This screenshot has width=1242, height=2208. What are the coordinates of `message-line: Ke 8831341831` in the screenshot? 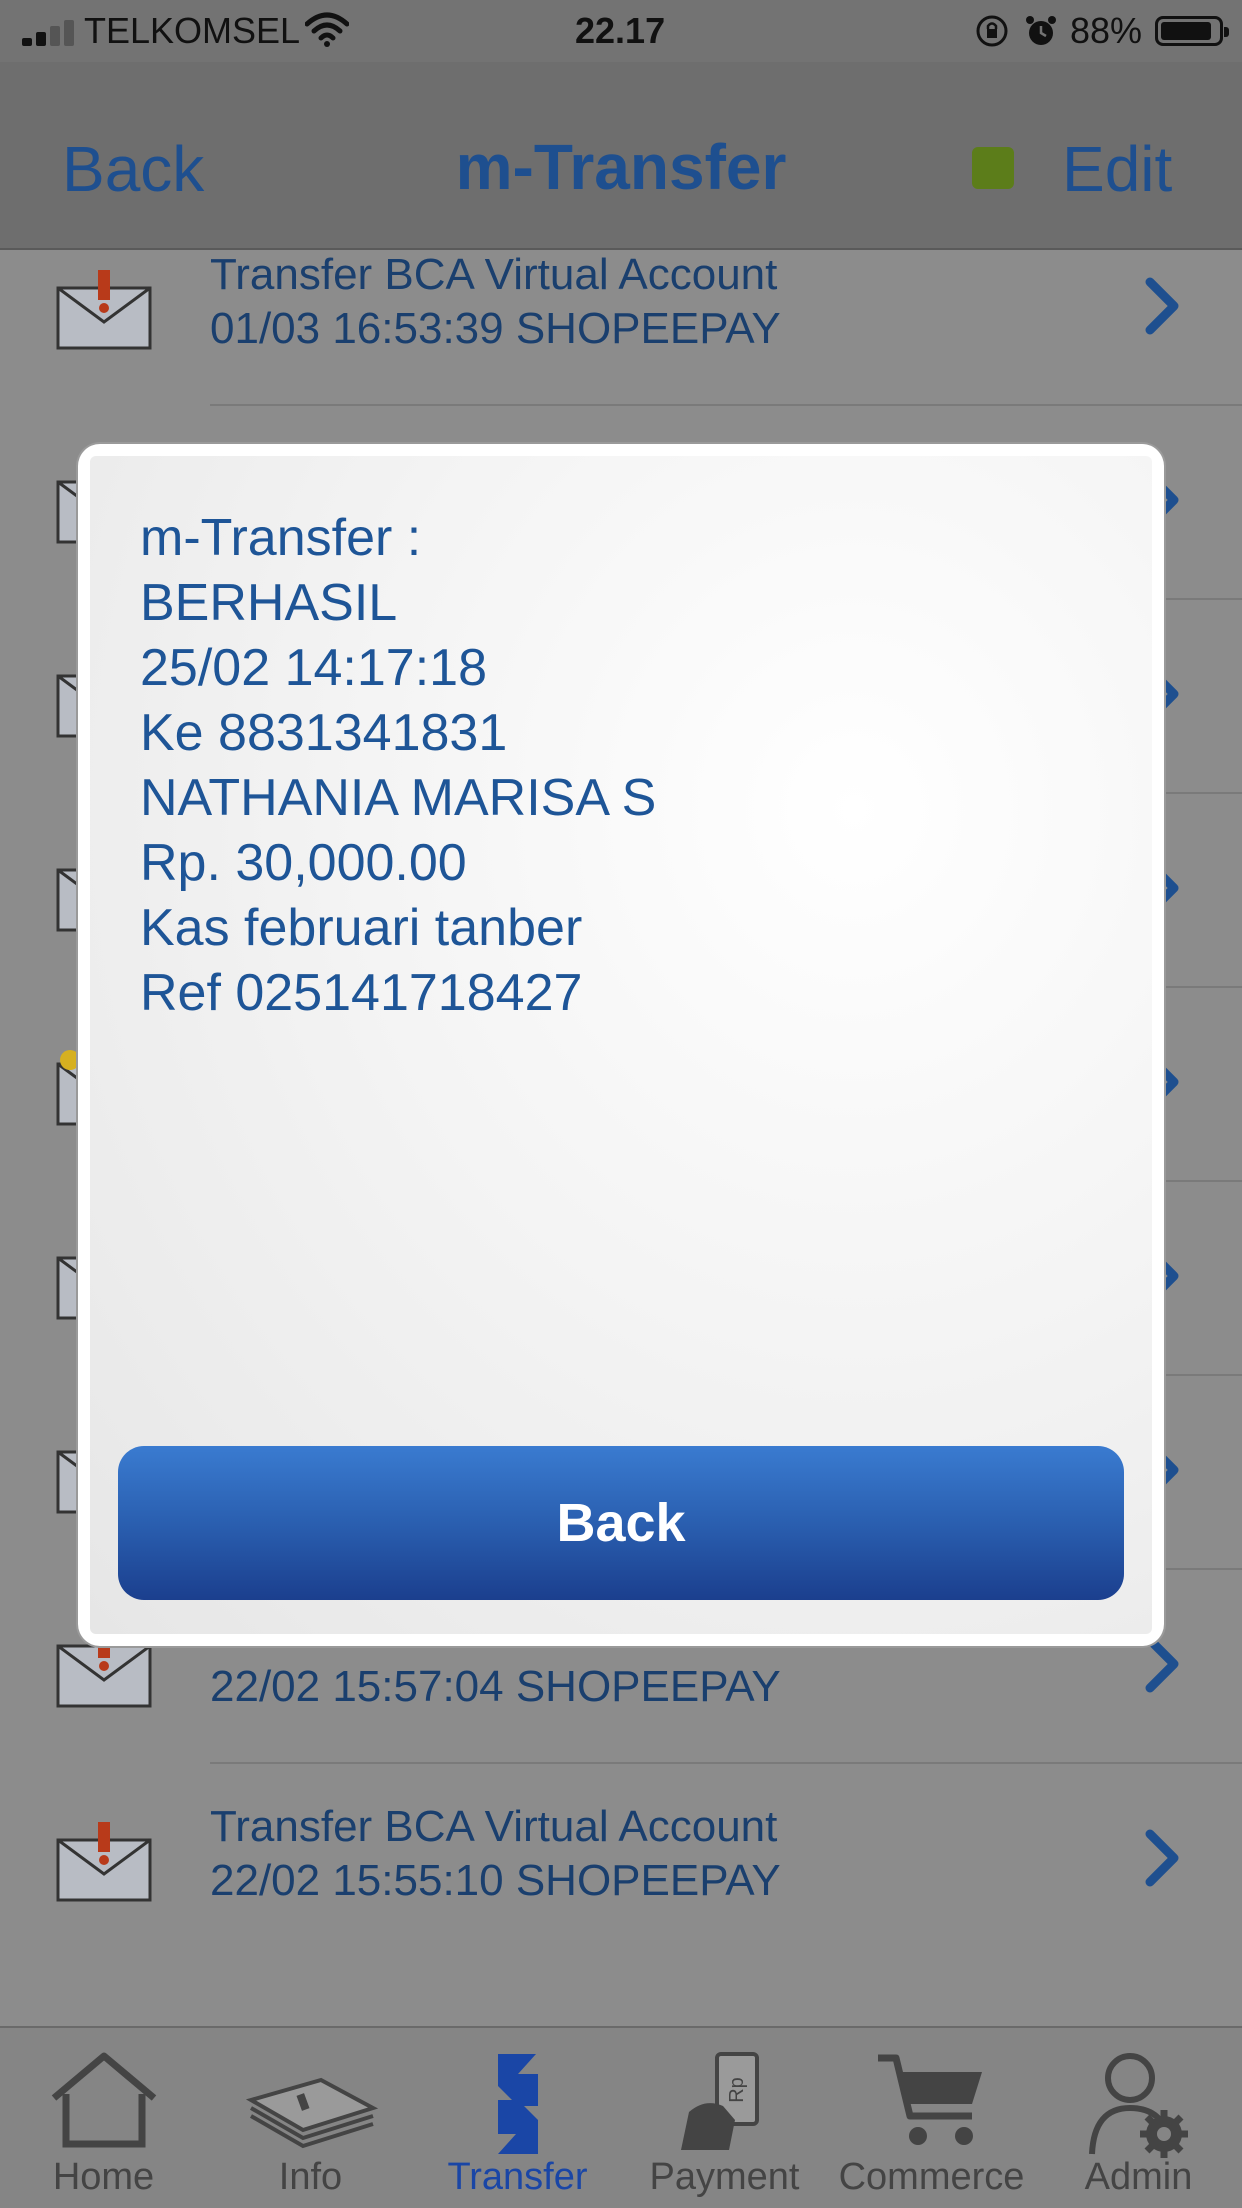 It's located at (324, 733).